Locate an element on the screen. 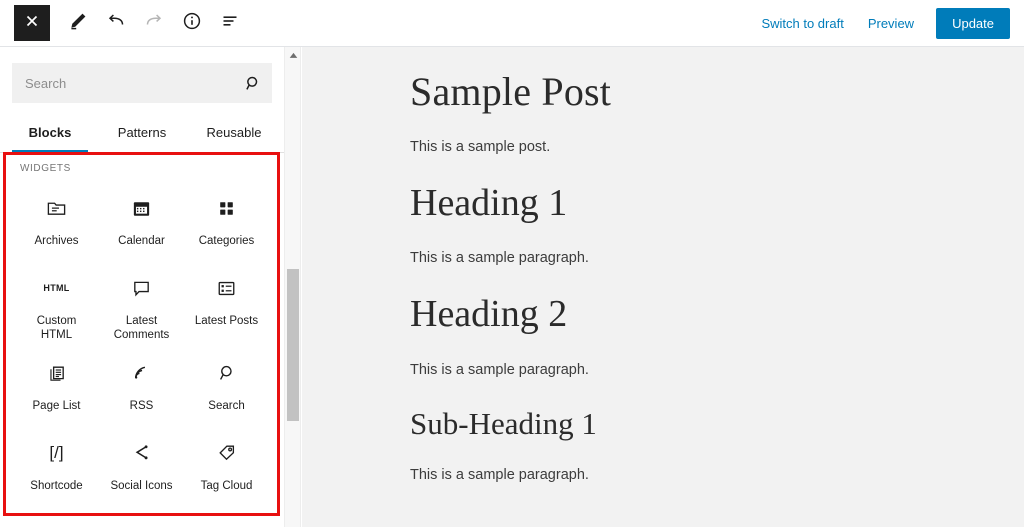  list-view-icon is located at coordinates (230, 23).